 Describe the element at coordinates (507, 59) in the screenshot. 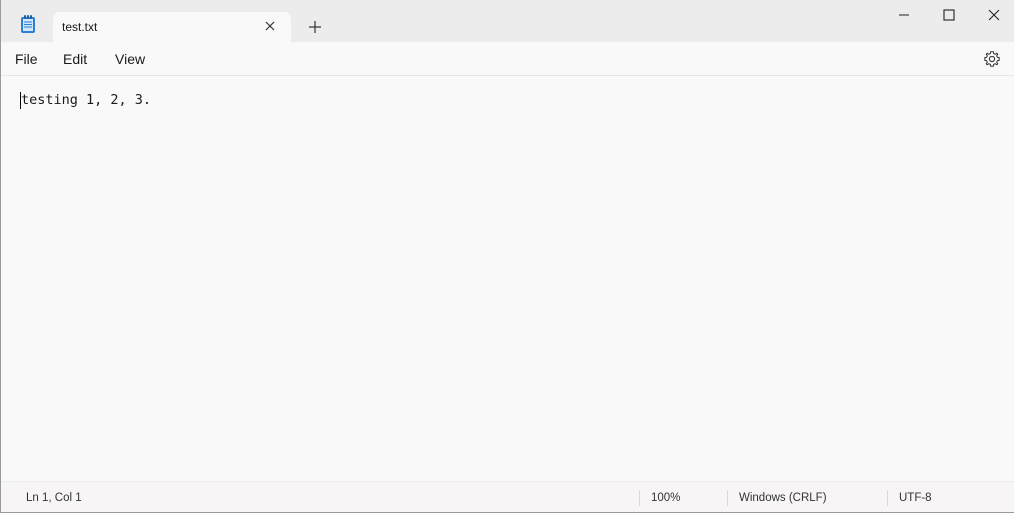

I see `menu-bar: File Edit View` at that location.